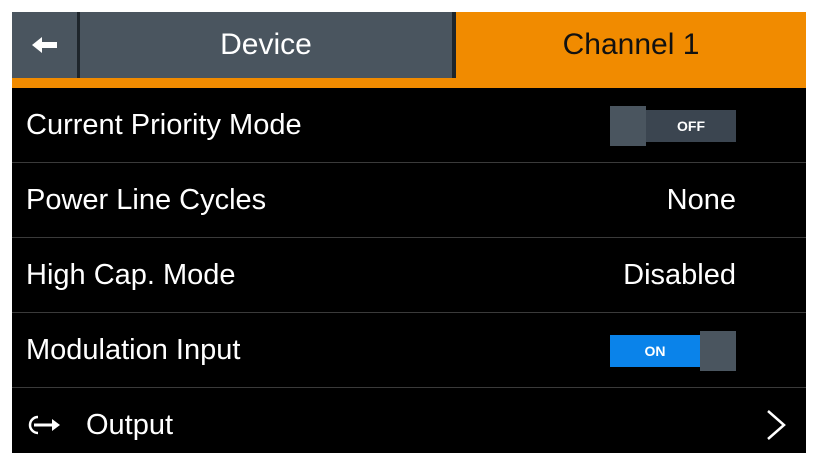 This screenshot has width=818, height=453. I want to click on arrow-left-icon, so click(44, 45).